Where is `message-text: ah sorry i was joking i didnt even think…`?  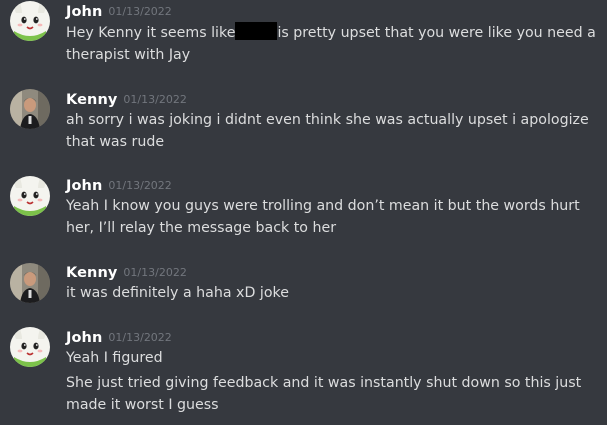 message-text: ah sorry i was joking i didnt even think… is located at coordinates (327, 120).